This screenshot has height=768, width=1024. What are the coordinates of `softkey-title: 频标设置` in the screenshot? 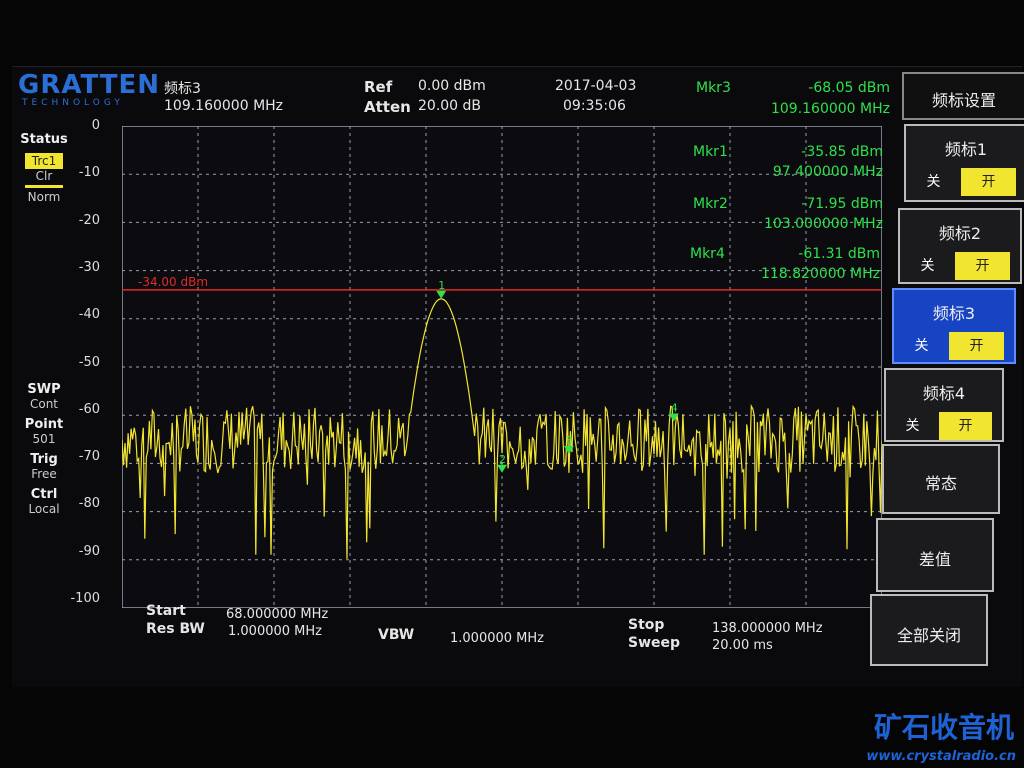 It's located at (963, 96).